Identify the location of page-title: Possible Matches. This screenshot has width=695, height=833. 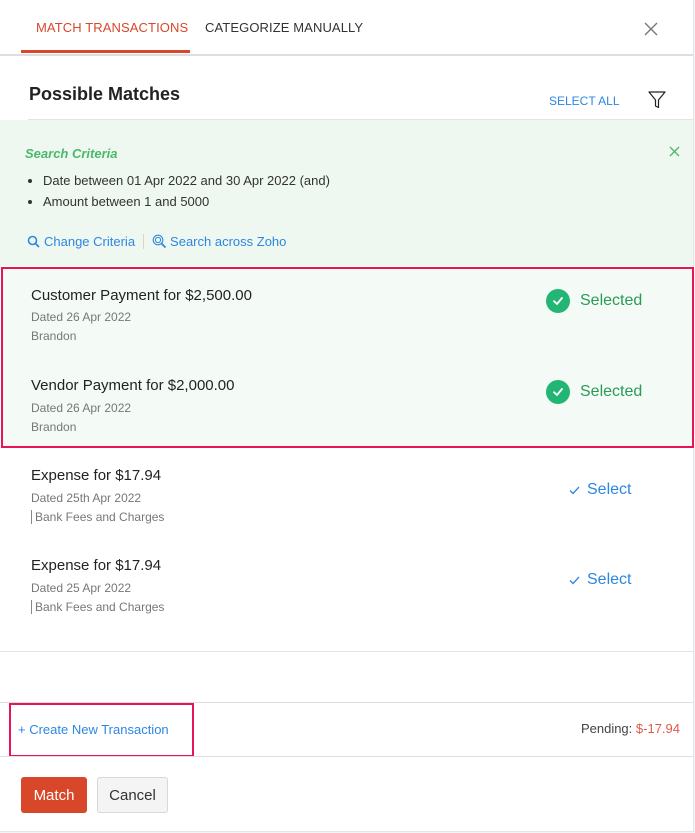
(105, 94).